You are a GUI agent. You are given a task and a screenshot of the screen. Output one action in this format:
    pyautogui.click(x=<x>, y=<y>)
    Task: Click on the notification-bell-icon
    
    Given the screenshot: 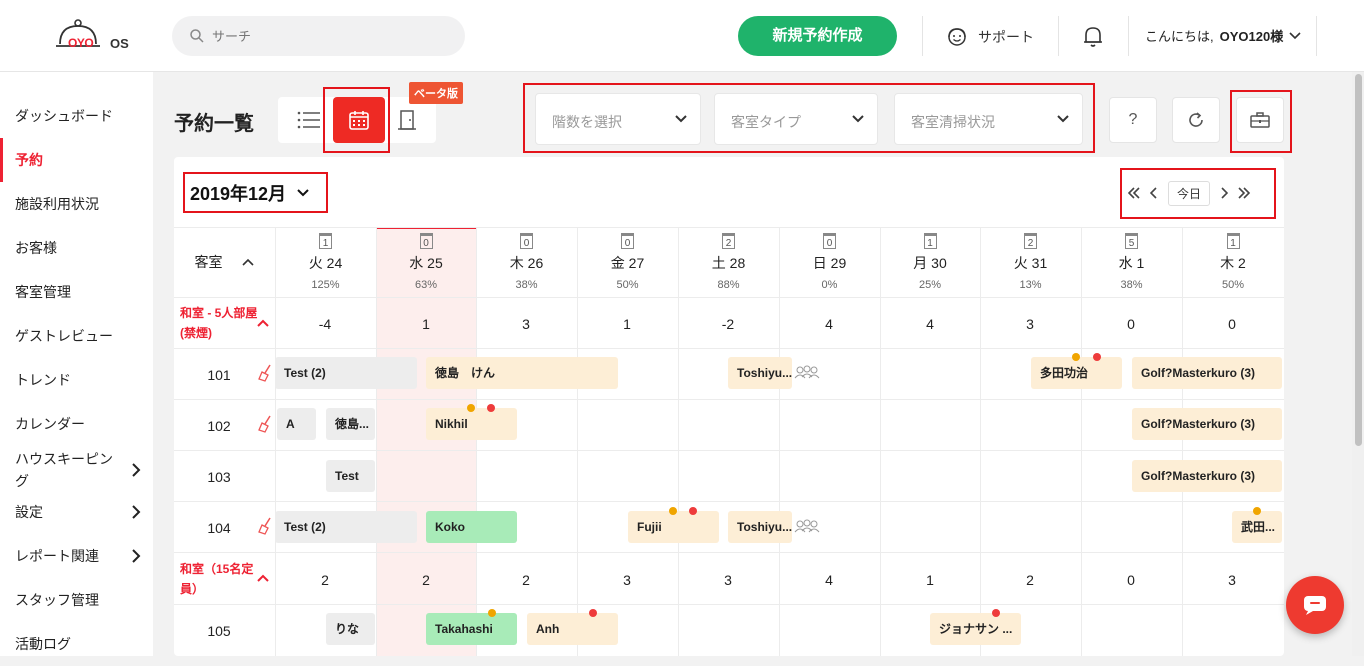 What is the action you would take?
    pyautogui.click(x=1093, y=36)
    